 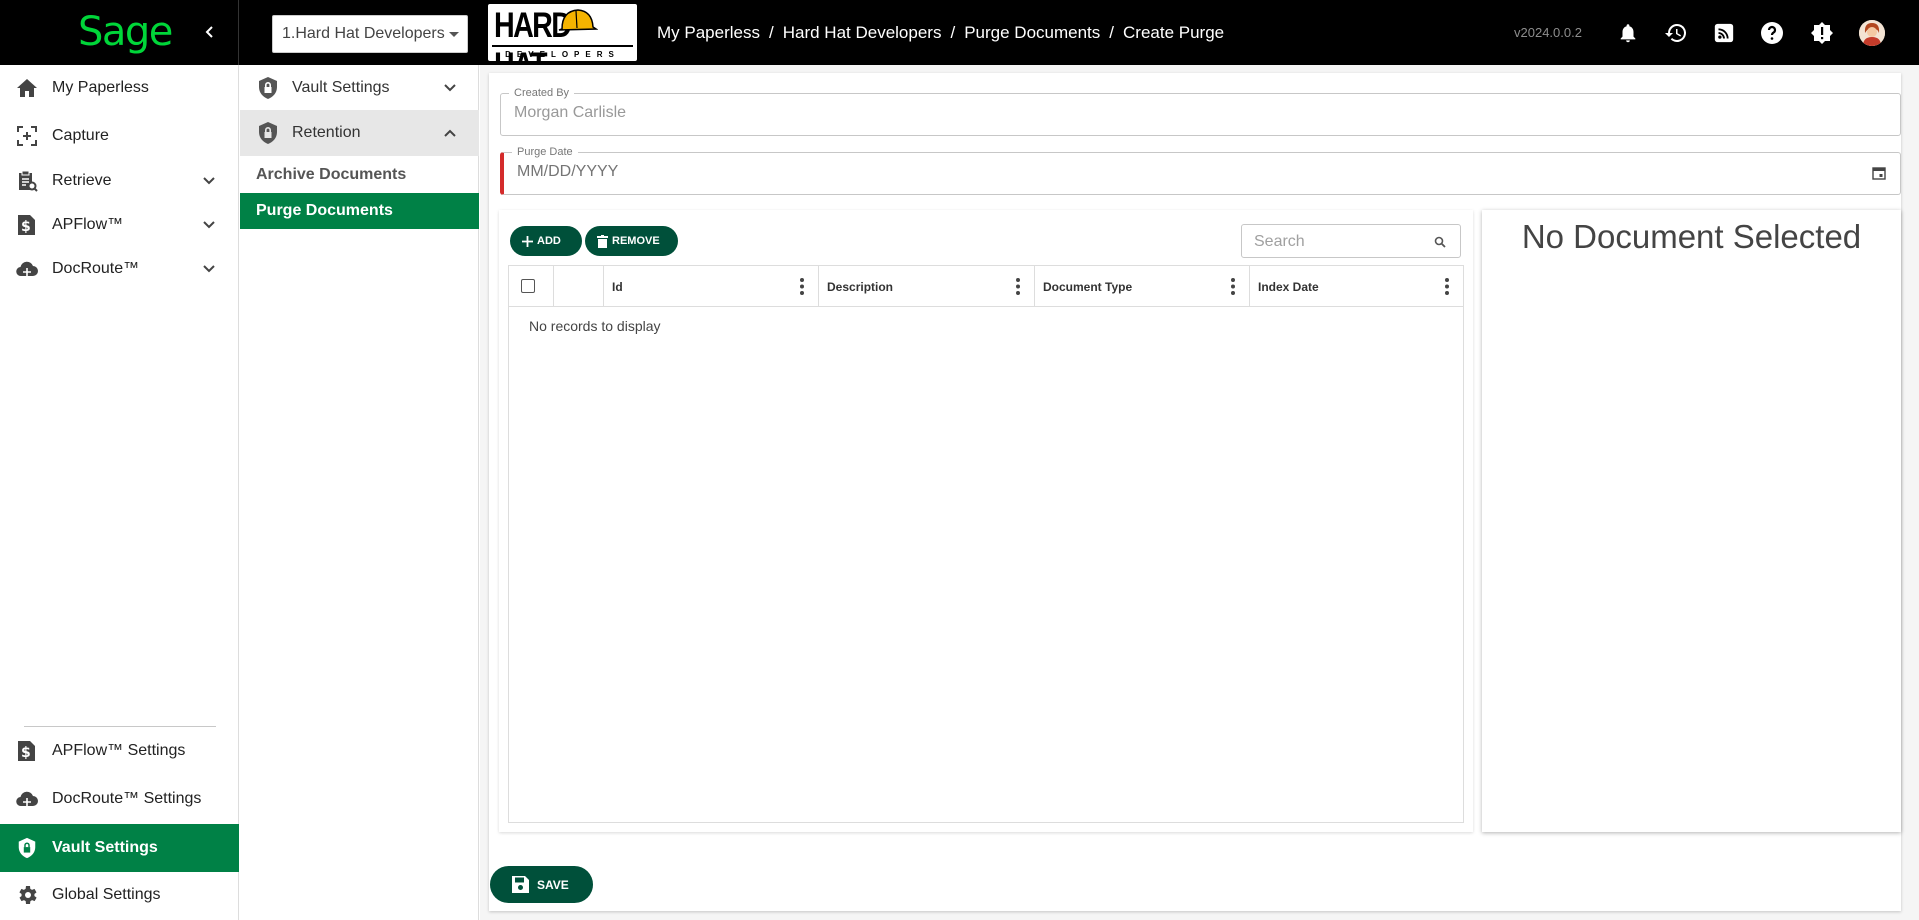 I want to click on column-header-index-date: Index Date, so click(x=1356, y=286).